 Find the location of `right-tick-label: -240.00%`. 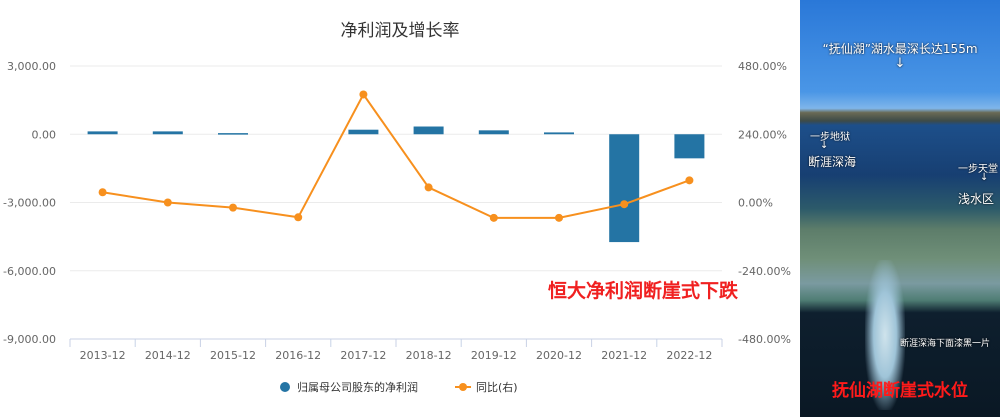

right-tick-label: -240.00% is located at coordinates (764, 271).